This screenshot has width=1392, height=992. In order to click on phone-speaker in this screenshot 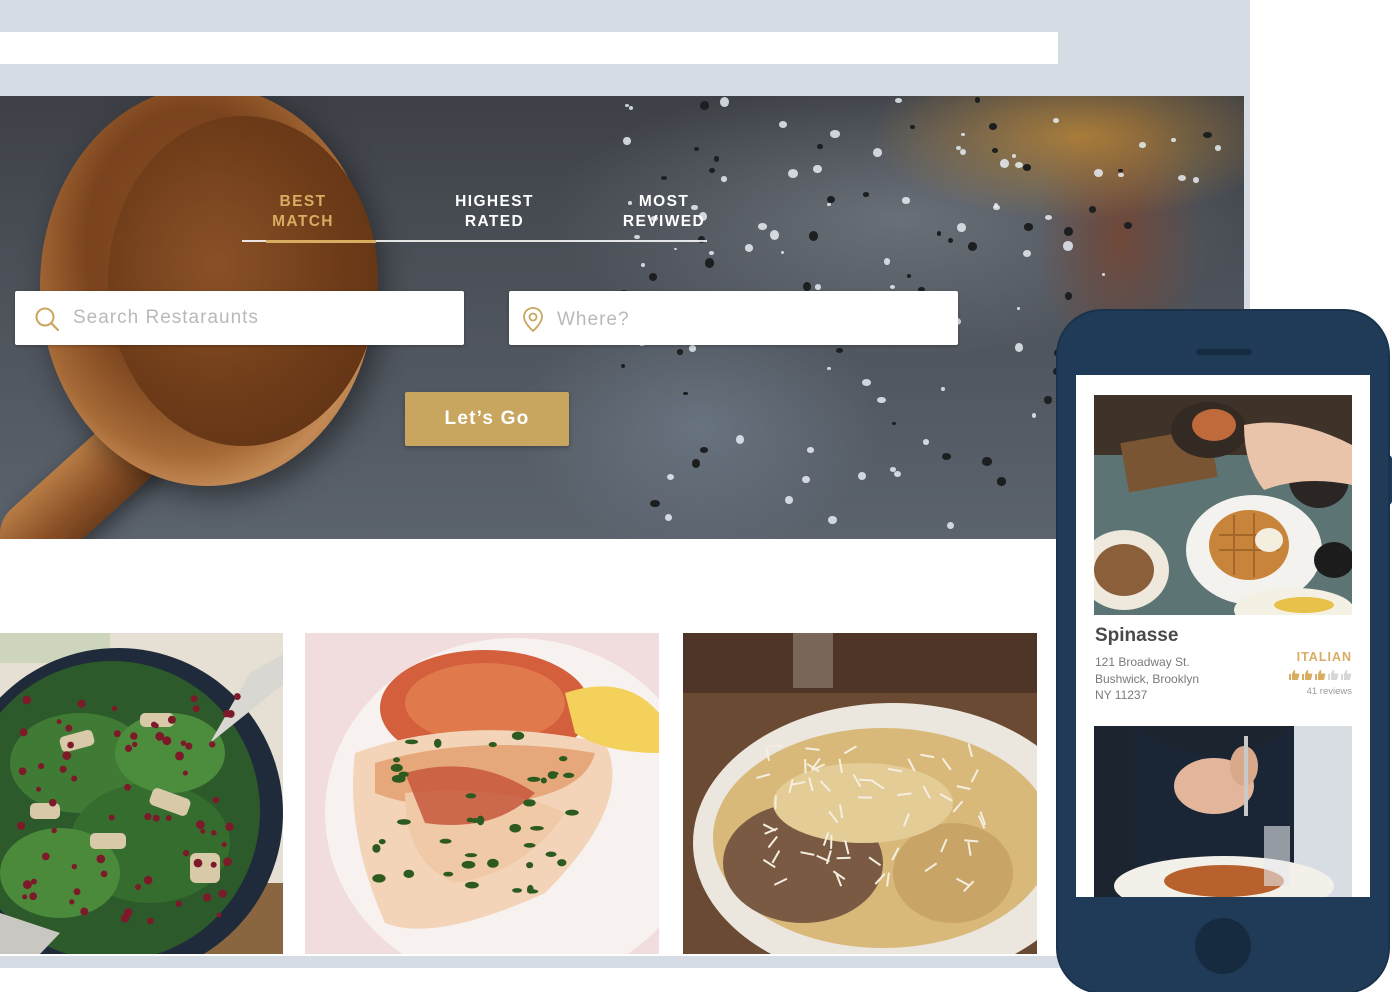, I will do `click(1224, 352)`.